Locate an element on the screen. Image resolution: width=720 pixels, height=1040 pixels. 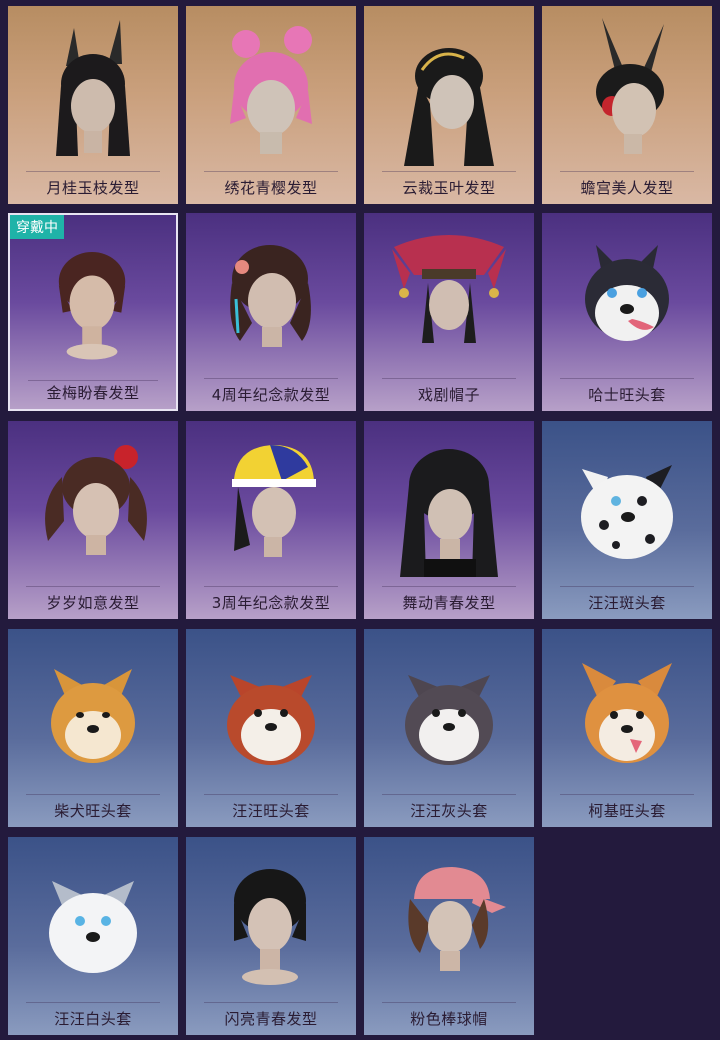
item-card: 舞动青春发型 is located at coordinates (449, 520).